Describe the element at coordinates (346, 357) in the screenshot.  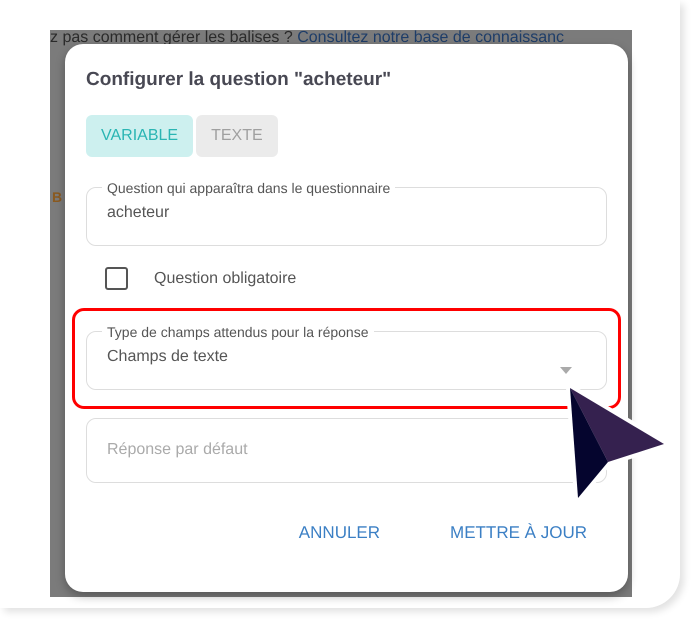
I see `answer-type-select: Type de champs attendus pour la réponse Champs de texte` at that location.